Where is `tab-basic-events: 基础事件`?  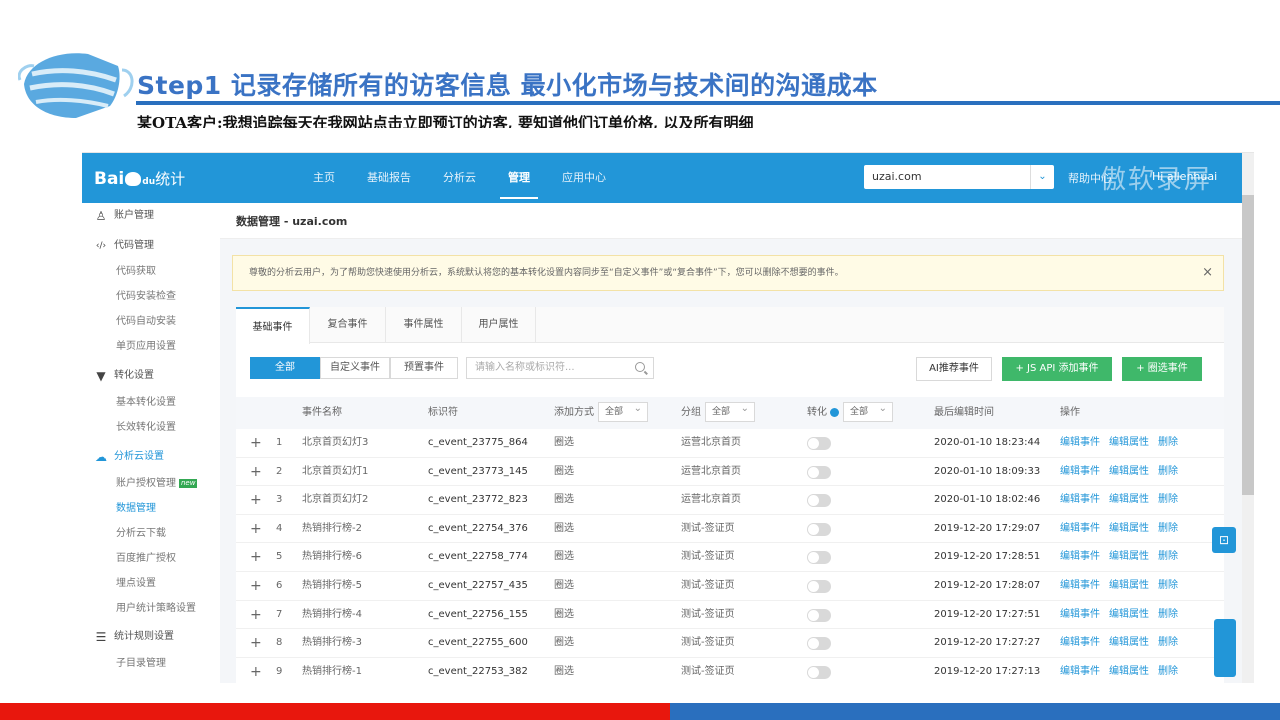 tab-basic-events: 基础事件 is located at coordinates (273, 325).